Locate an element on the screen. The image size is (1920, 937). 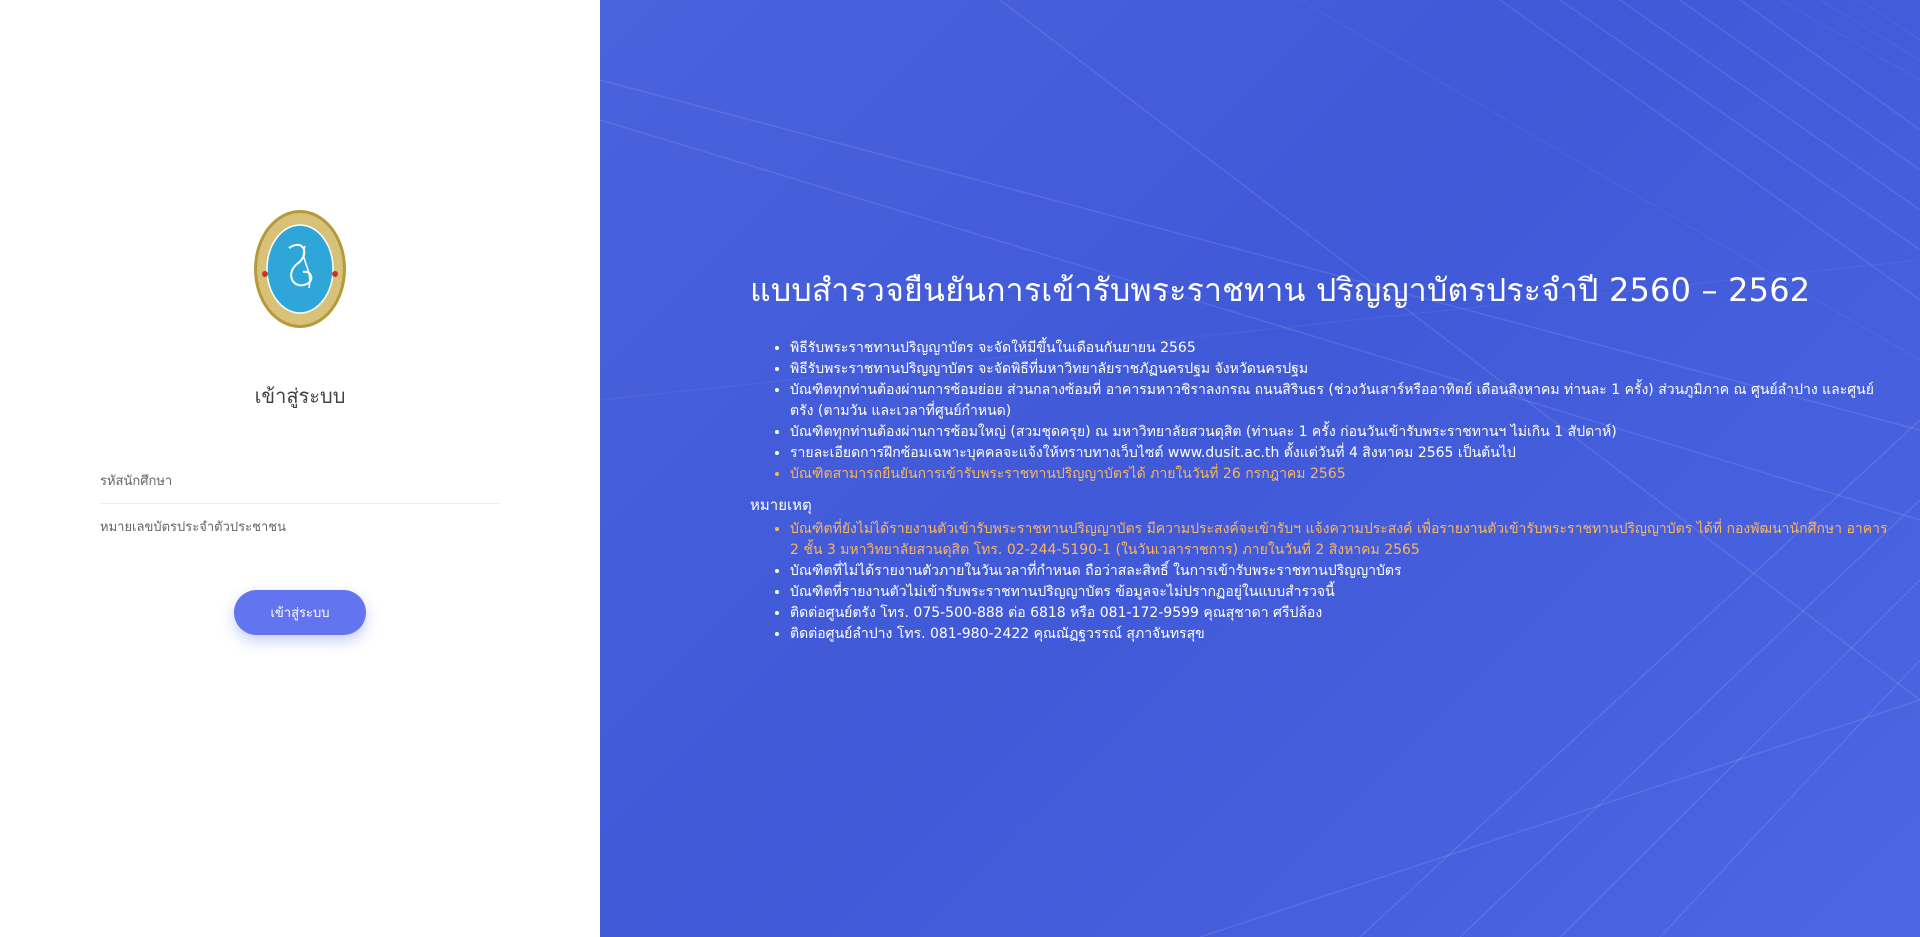
login-button: เข้าสู่ระบบ is located at coordinates (300, 612).